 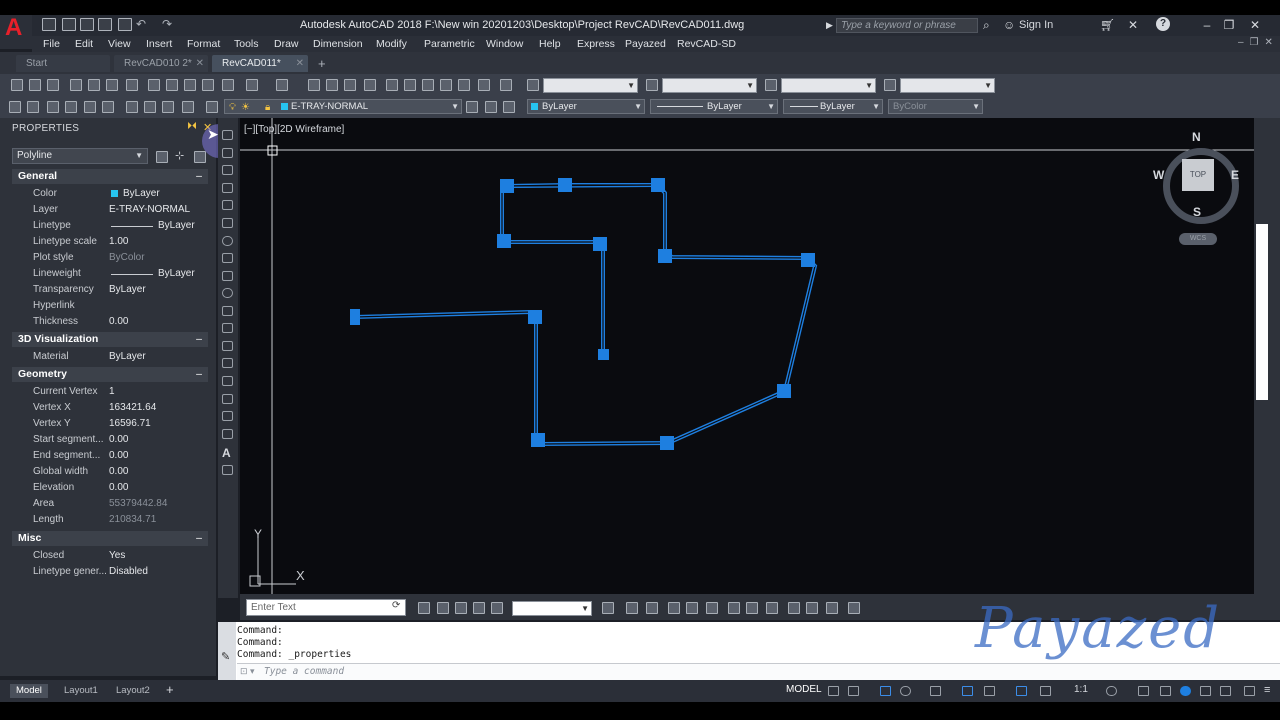 I want to click on layer-state-icon, so click(x=33, y=107).